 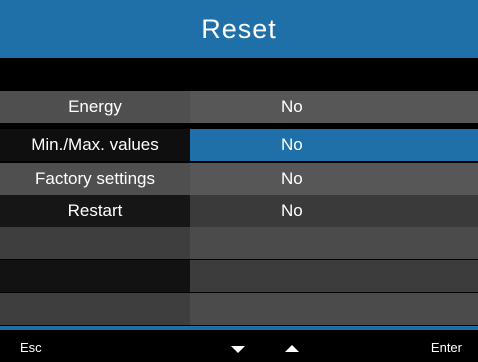 What do you see at coordinates (31, 347) in the screenshot?
I see `esc-softkey: Esc` at bounding box center [31, 347].